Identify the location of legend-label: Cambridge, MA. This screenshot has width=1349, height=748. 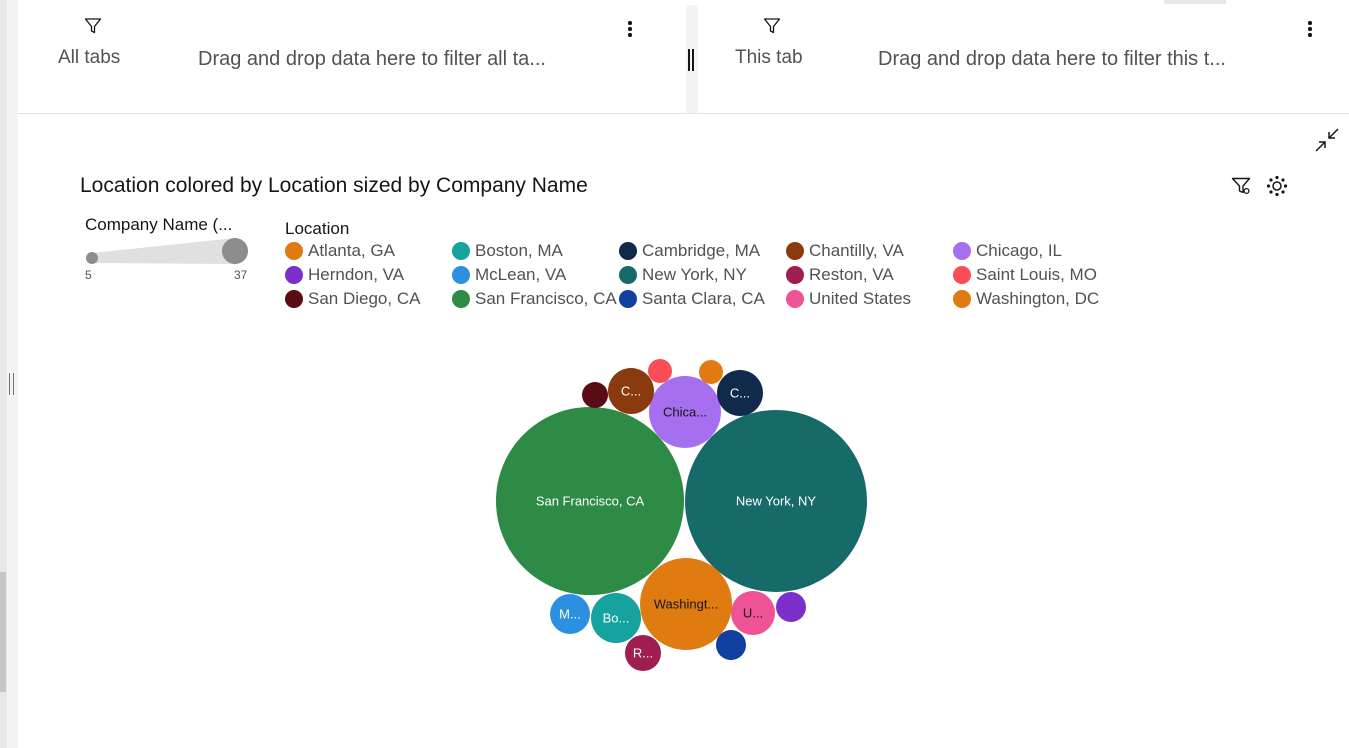
(701, 250).